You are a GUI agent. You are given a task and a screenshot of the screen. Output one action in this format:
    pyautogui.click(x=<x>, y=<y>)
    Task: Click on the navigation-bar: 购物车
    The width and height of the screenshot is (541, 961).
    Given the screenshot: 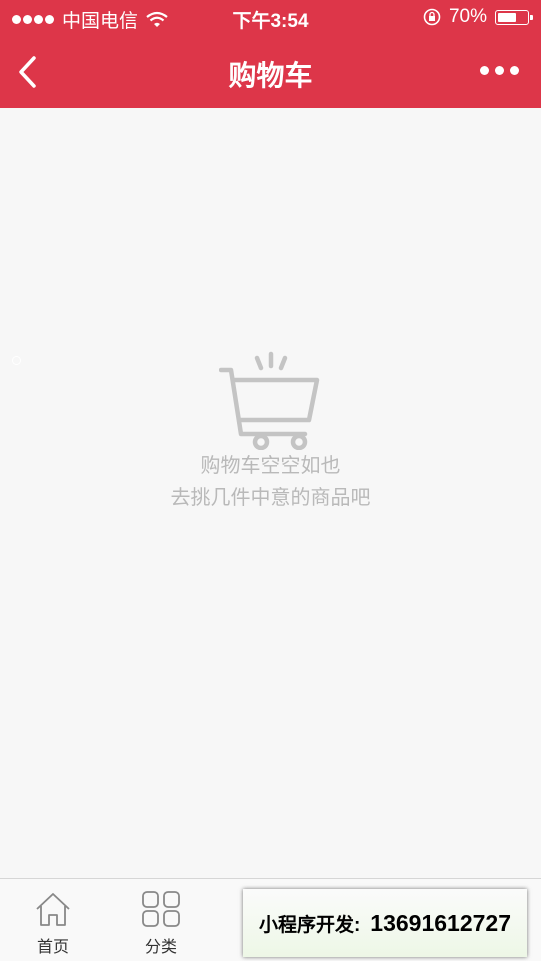 What is the action you would take?
    pyautogui.click(x=270, y=72)
    